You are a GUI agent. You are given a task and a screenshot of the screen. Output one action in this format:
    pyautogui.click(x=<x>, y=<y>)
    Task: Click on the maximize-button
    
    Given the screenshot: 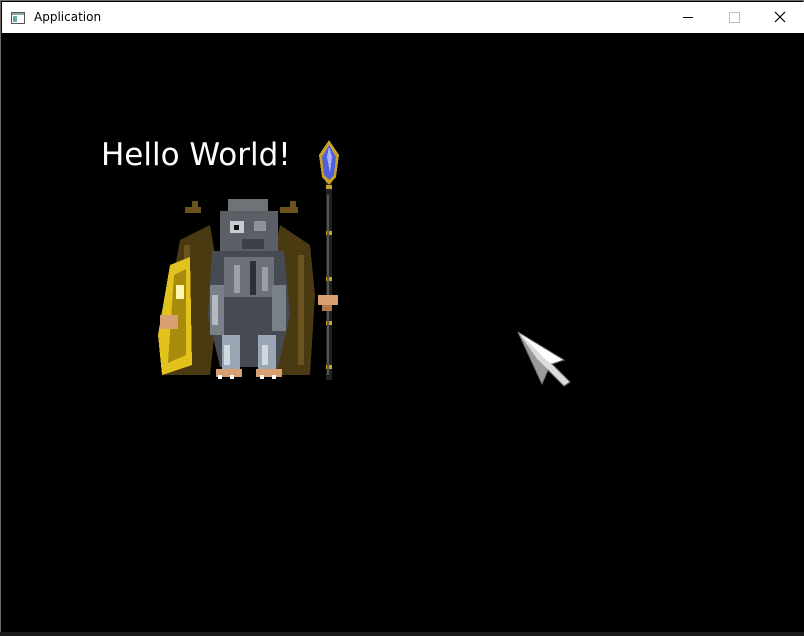 What is the action you would take?
    pyautogui.click(x=734, y=17)
    